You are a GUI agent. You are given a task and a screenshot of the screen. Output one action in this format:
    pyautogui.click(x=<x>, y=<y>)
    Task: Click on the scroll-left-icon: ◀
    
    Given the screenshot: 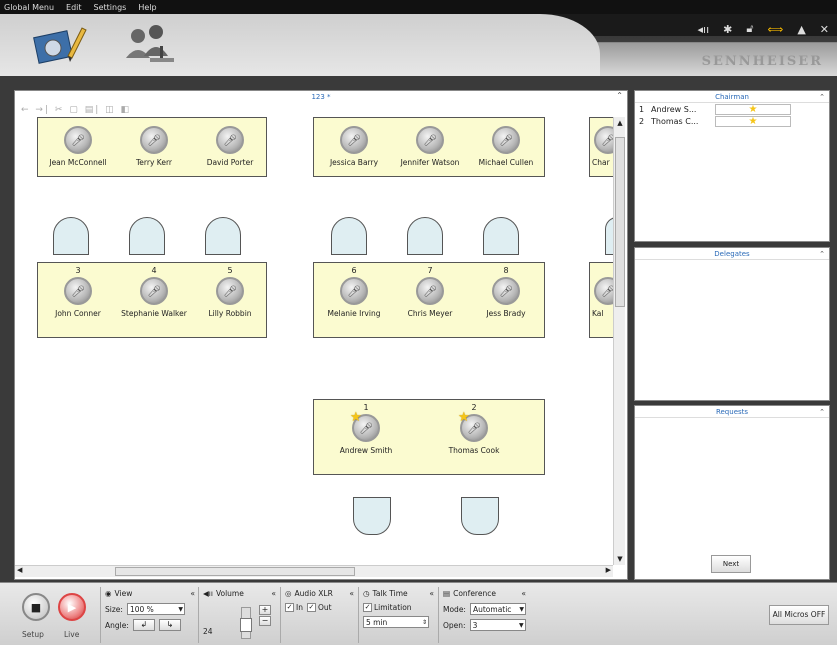 What is the action you would take?
    pyautogui.click(x=19, y=570)
    